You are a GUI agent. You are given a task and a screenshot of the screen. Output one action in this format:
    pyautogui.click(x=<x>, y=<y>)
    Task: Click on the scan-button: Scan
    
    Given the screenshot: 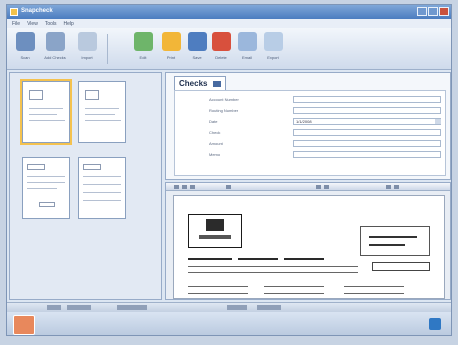 What is the action you would take?
    pyautogui.click(x=25, y=46)
    